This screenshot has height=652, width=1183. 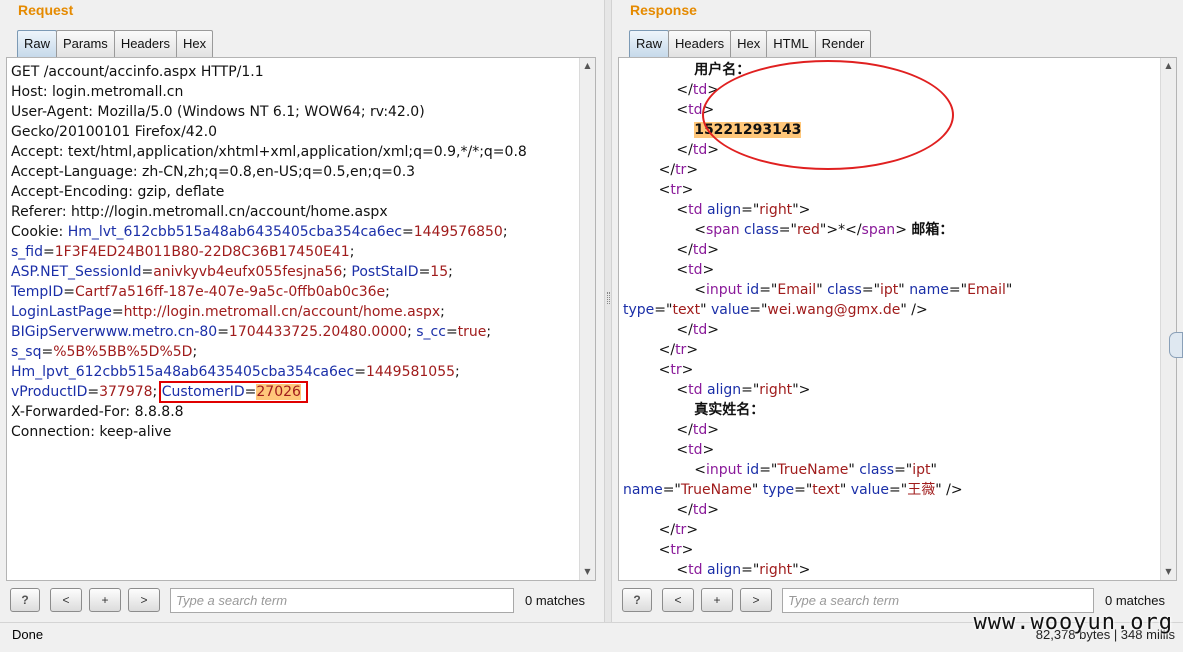 I want to click on request-title: Request, so click(x=46, y=10).